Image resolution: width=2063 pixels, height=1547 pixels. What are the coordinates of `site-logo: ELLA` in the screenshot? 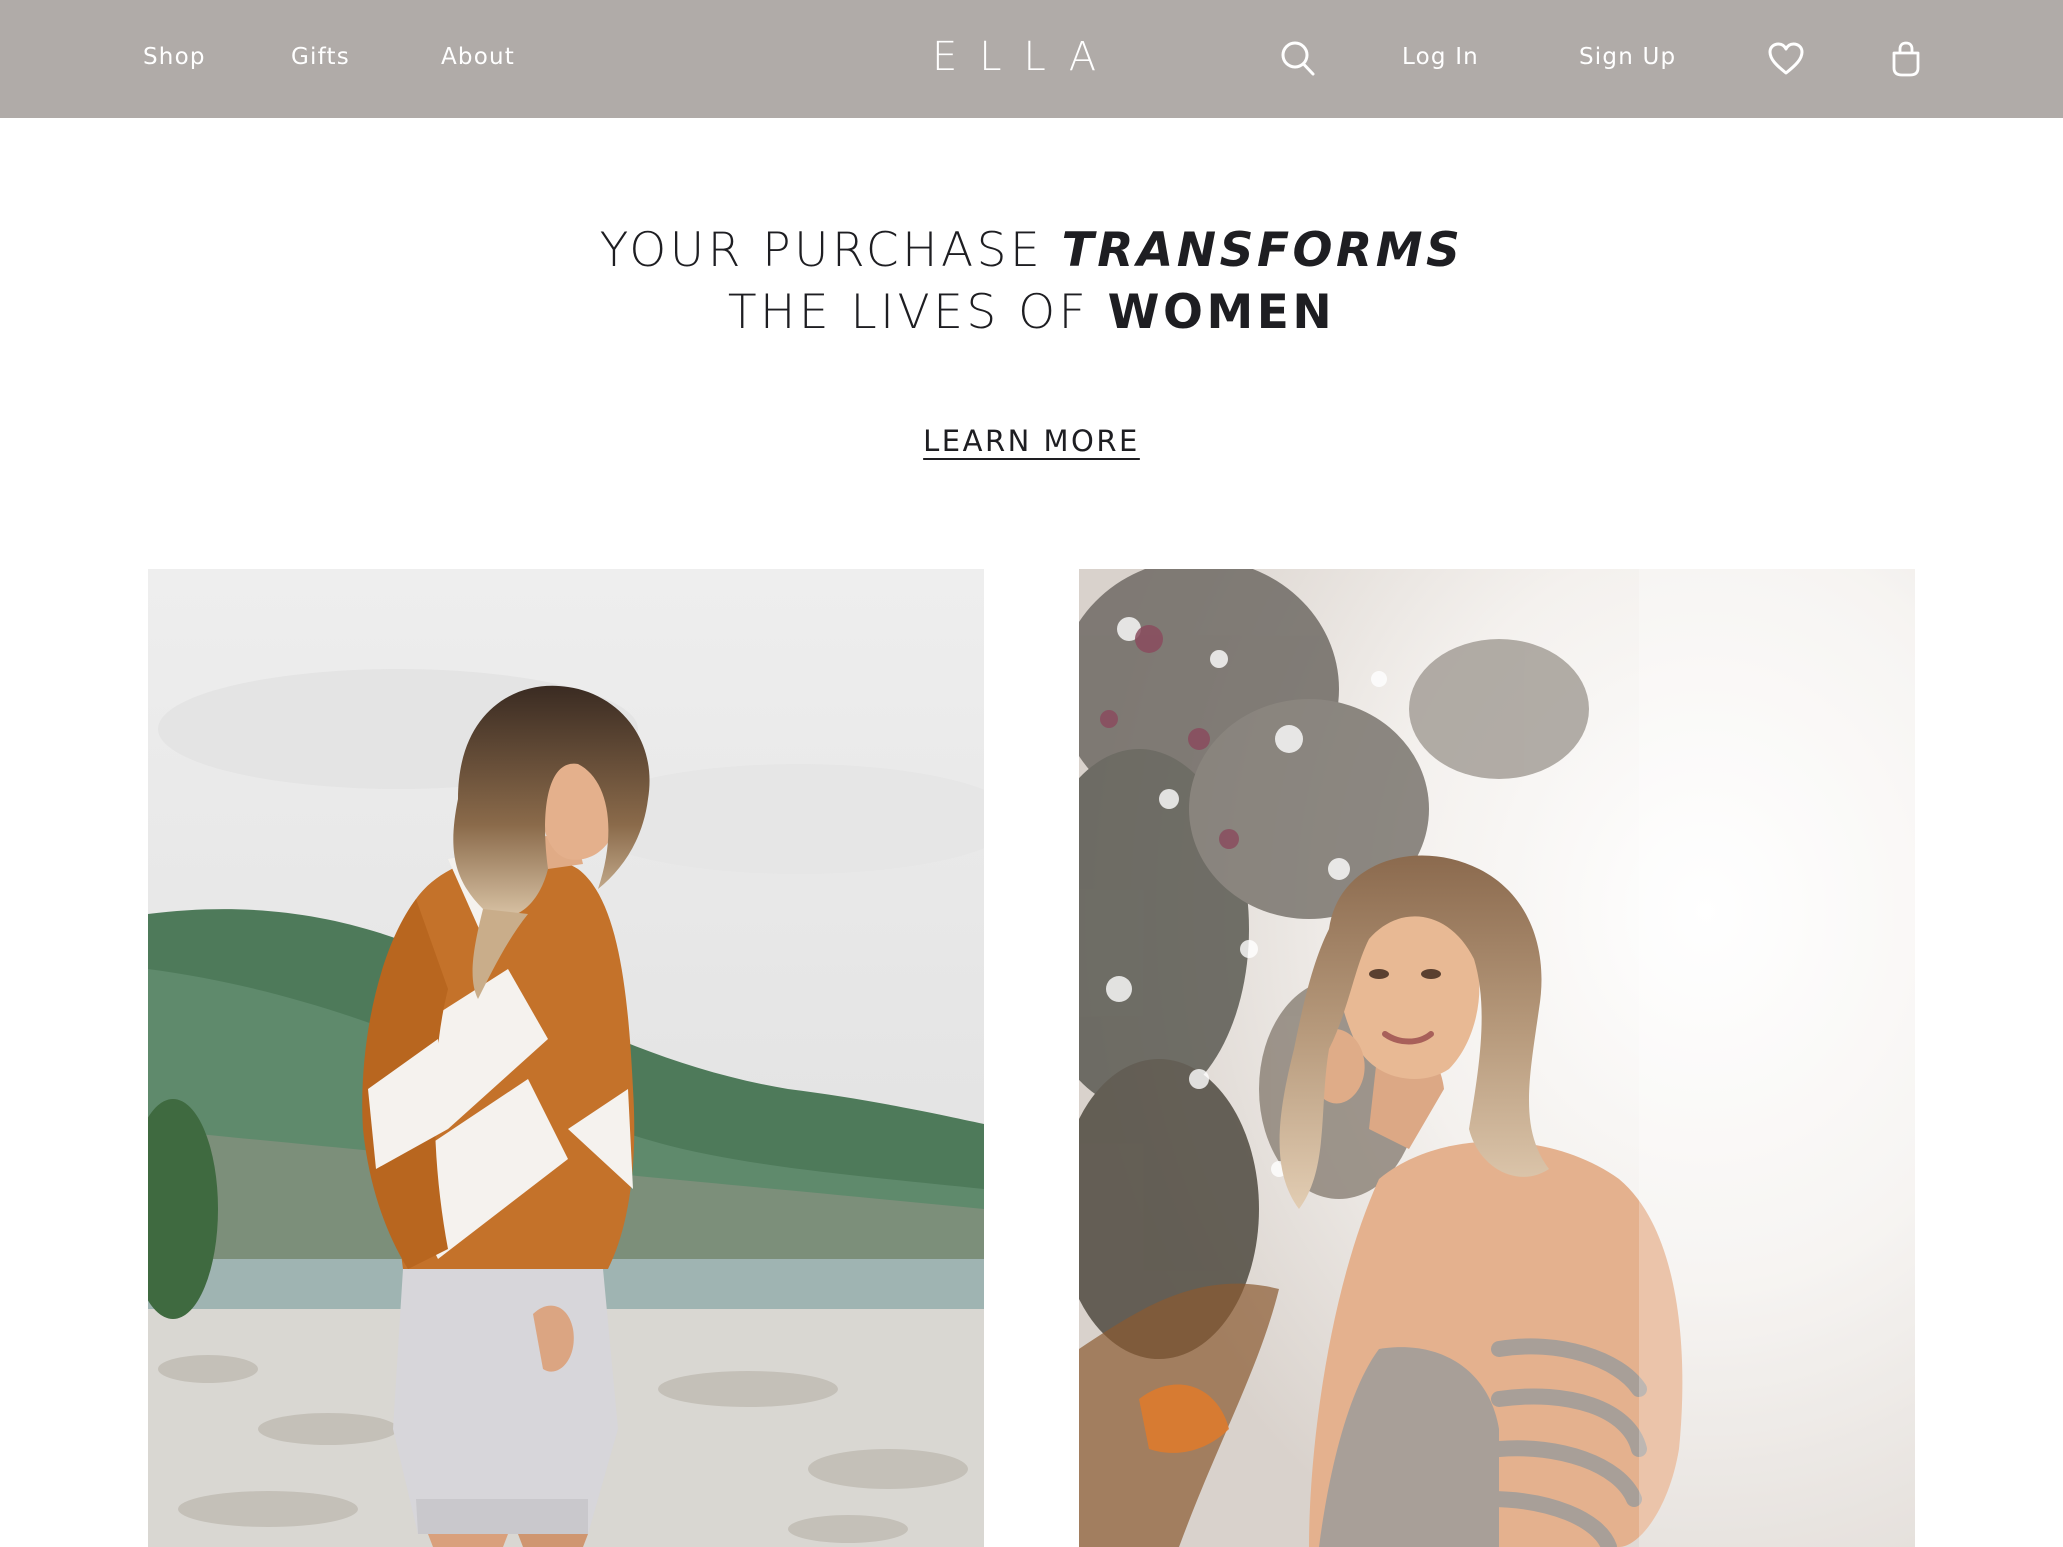 It's located at (1025, 57).